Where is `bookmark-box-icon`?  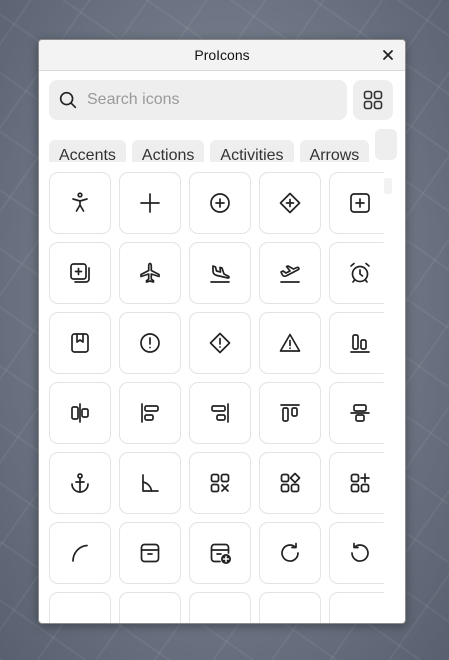
bookmark-box-icon is located at coordinates (80, 343).